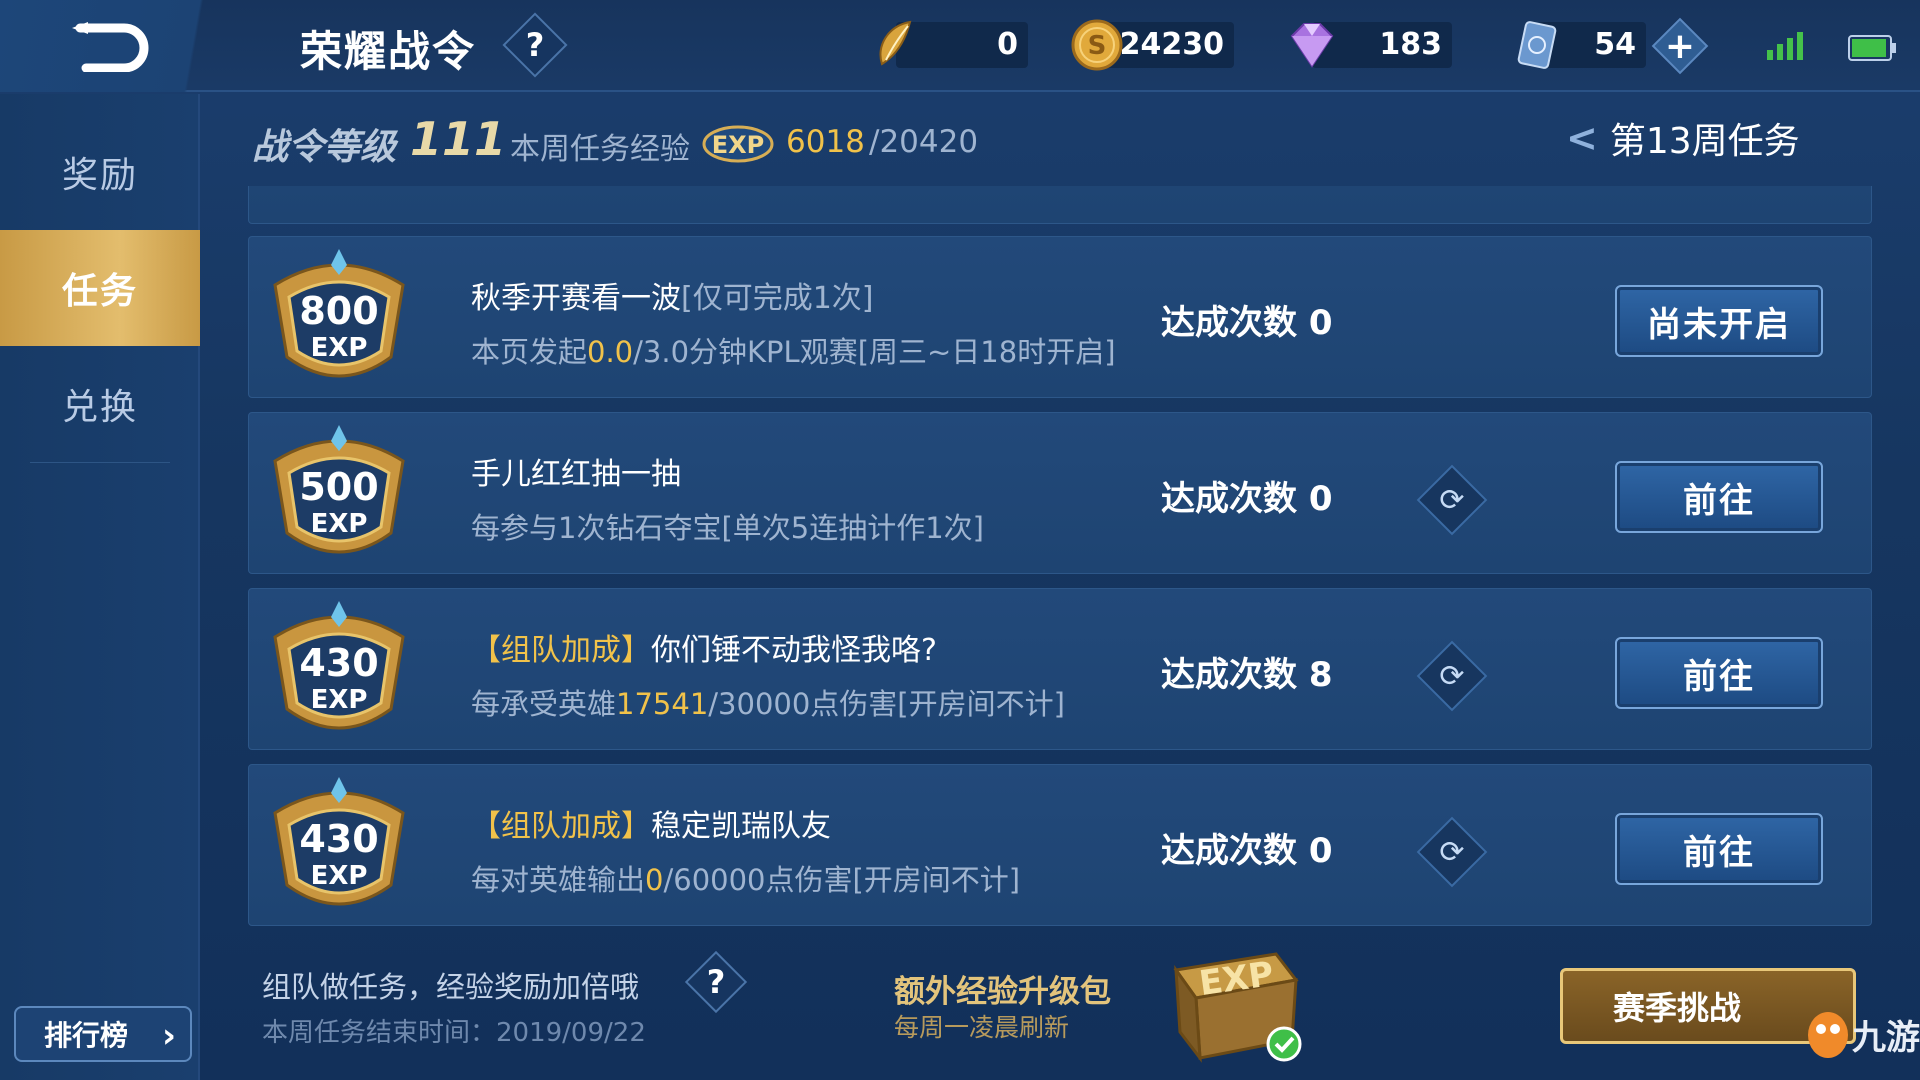 The width and height of the screenshot is (1920, 1080). I want to click on gold-coin-icon: S, so click(1097, 45).